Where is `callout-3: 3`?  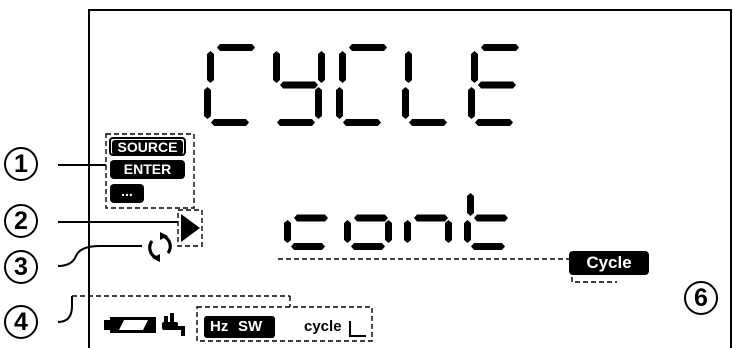
callout-3: 3 is located at coordinates (21, 267).